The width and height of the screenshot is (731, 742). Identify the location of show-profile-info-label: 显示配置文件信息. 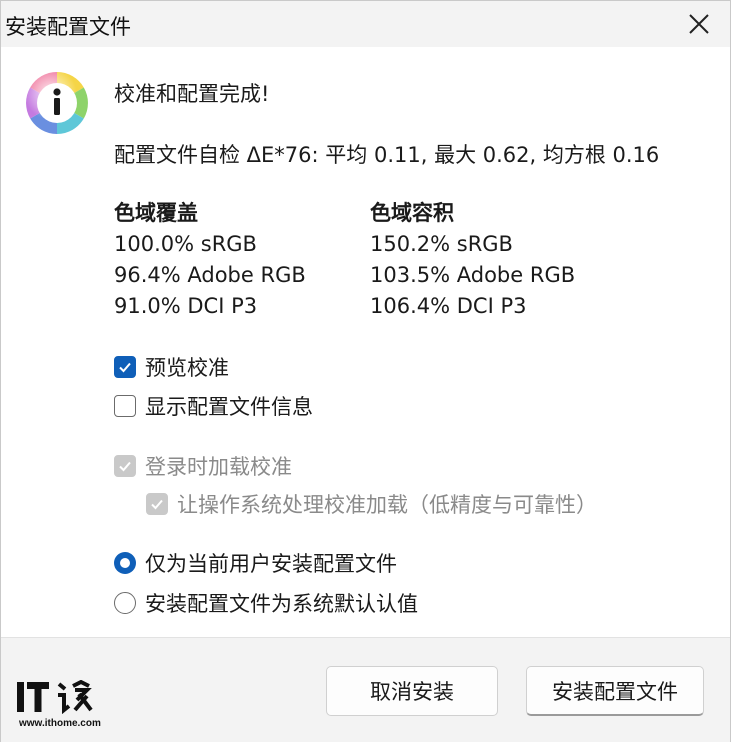
(229, 407).